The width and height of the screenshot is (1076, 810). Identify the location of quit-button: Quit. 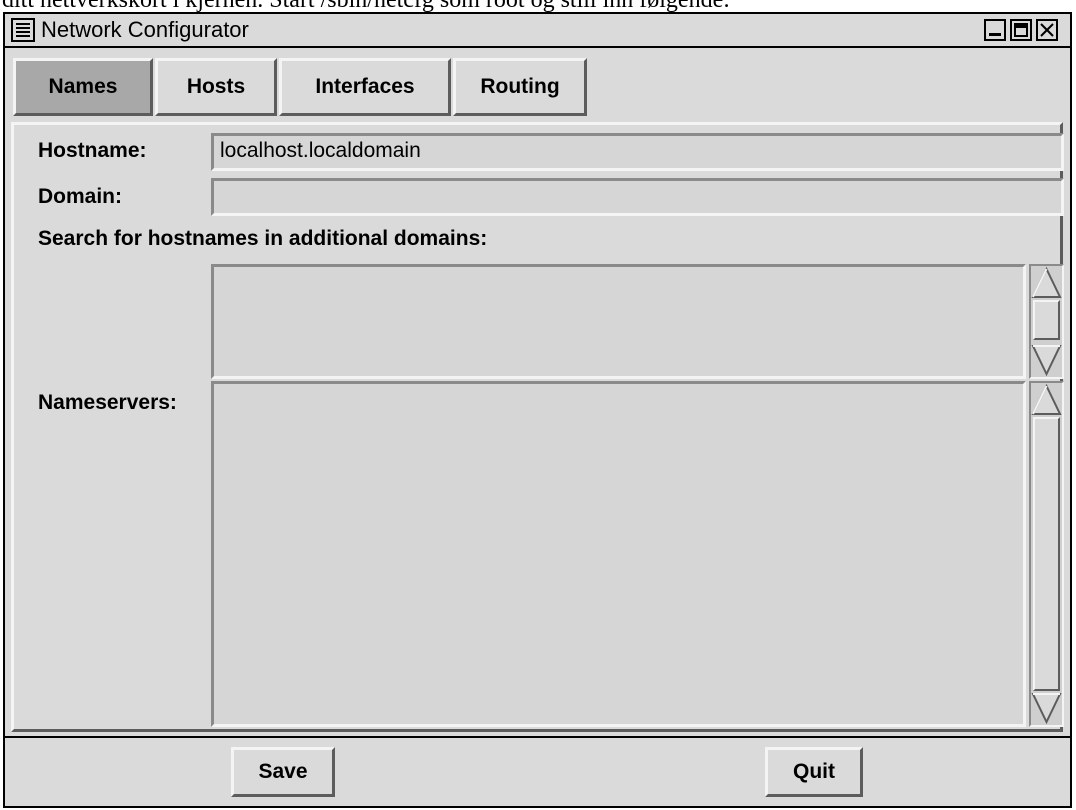
(814, 772).